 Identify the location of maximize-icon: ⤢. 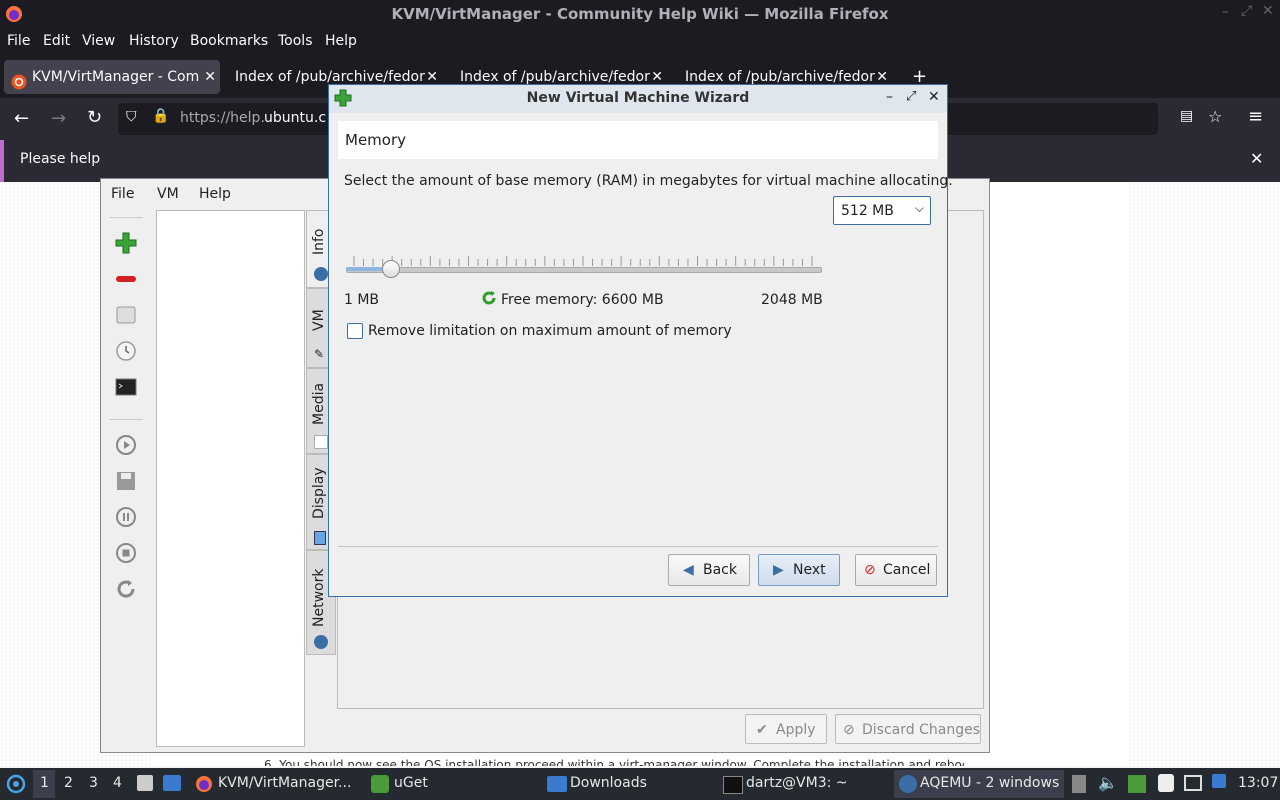
(1246, 11).